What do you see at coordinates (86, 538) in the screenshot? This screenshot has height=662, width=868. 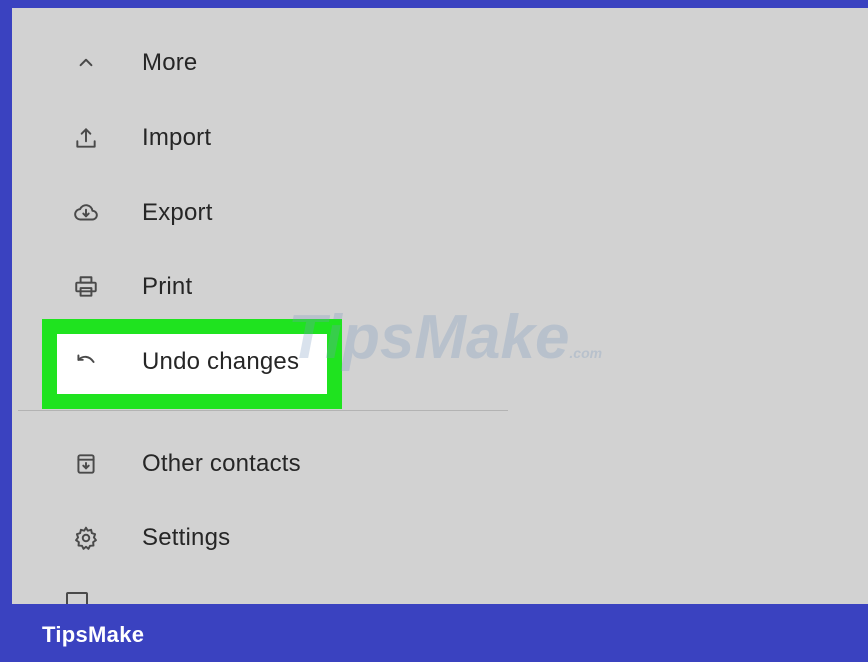 I see `gear-icon` at bounding box center [86, 538].